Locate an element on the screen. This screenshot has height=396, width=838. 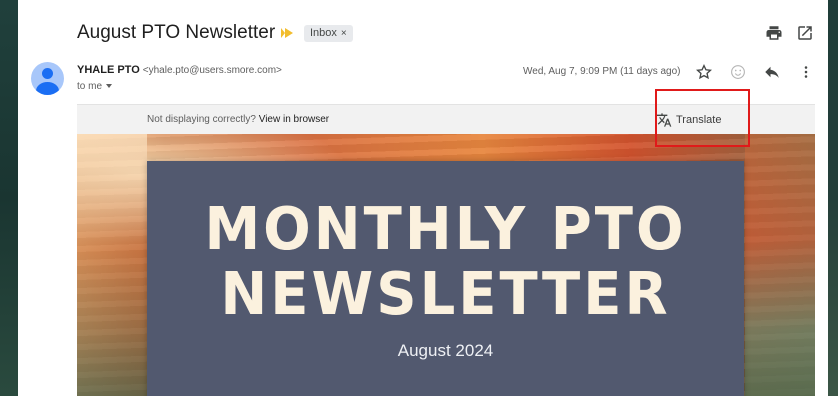
inbox-label-chip: Inbox × is located at coordinates (328, 33).